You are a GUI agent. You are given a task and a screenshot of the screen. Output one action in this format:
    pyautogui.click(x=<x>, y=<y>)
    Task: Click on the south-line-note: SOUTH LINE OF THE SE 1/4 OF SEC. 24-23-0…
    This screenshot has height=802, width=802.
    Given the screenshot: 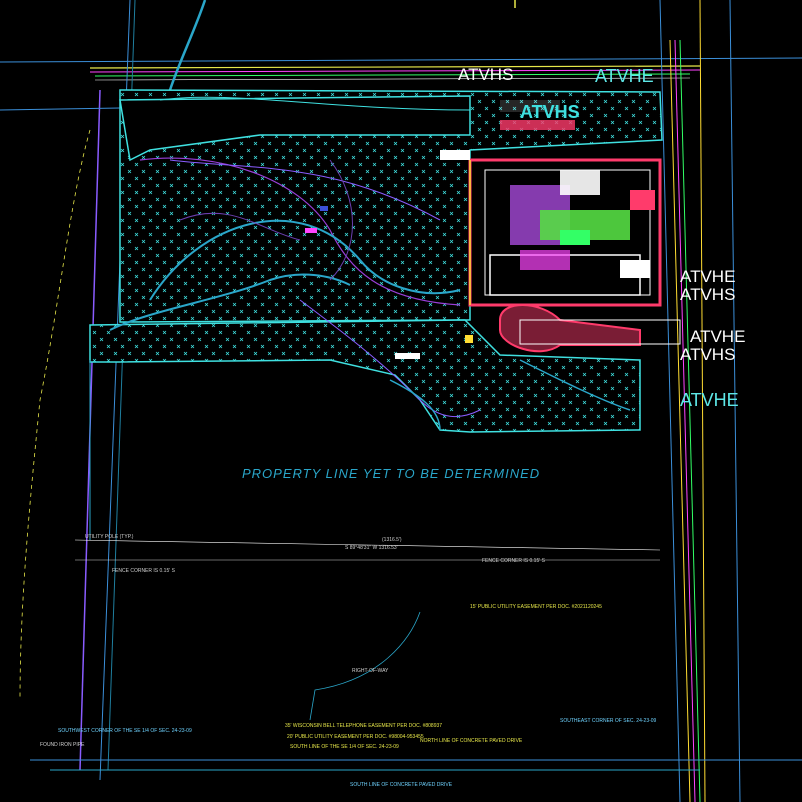 What is the action you would take?
    pyautogui.click(x=344, y=747)
    